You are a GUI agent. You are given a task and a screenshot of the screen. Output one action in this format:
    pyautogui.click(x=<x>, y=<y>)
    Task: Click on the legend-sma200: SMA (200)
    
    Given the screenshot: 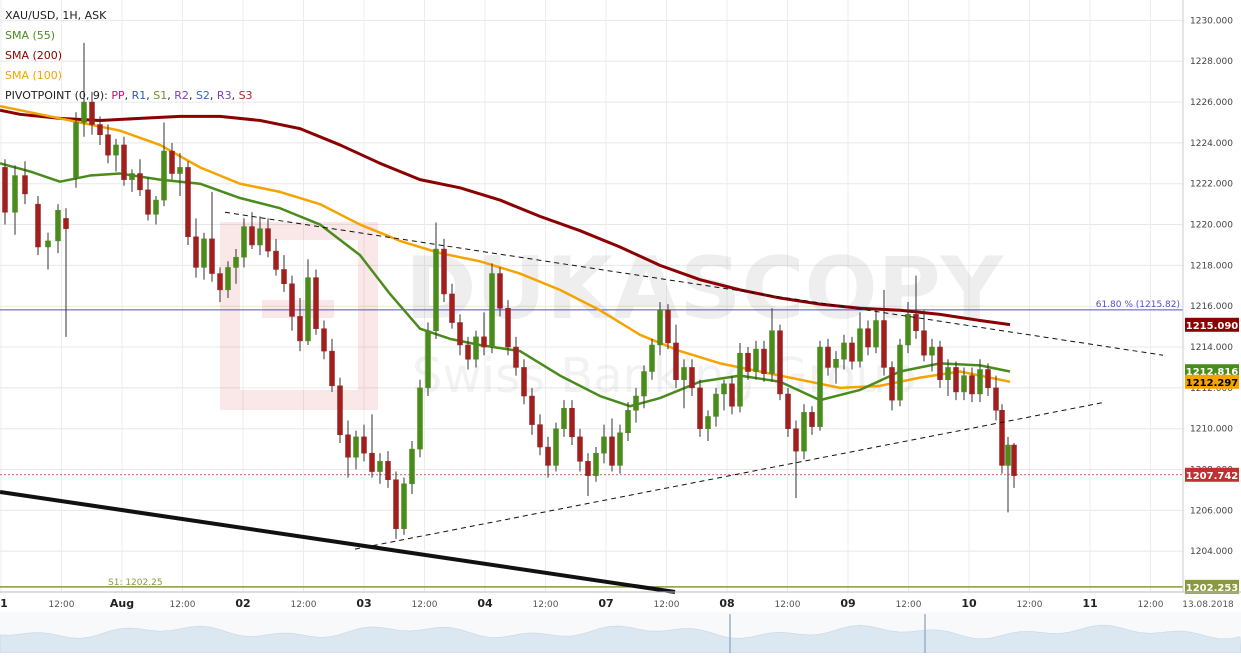 What is the action you would take?
    pyautogui.click(x=129, y=56)
    